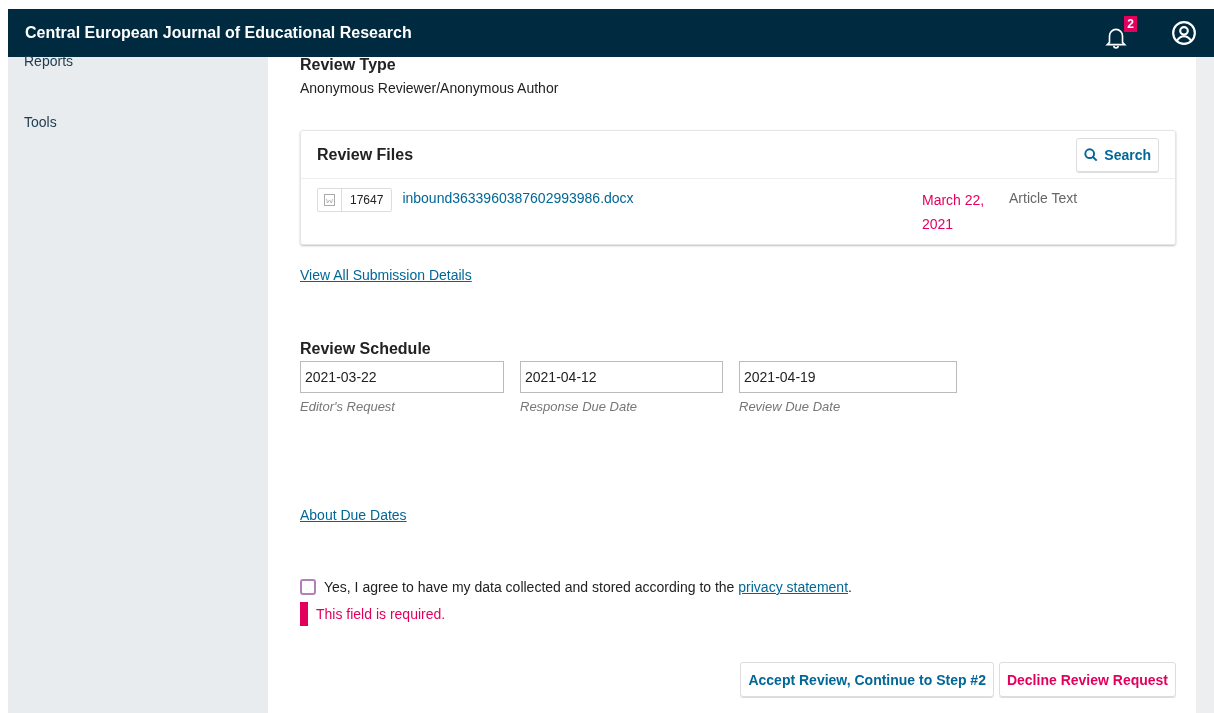 The image size is (1214, 713). I want to click on sidebar-item: Reports, so click(49, 61).